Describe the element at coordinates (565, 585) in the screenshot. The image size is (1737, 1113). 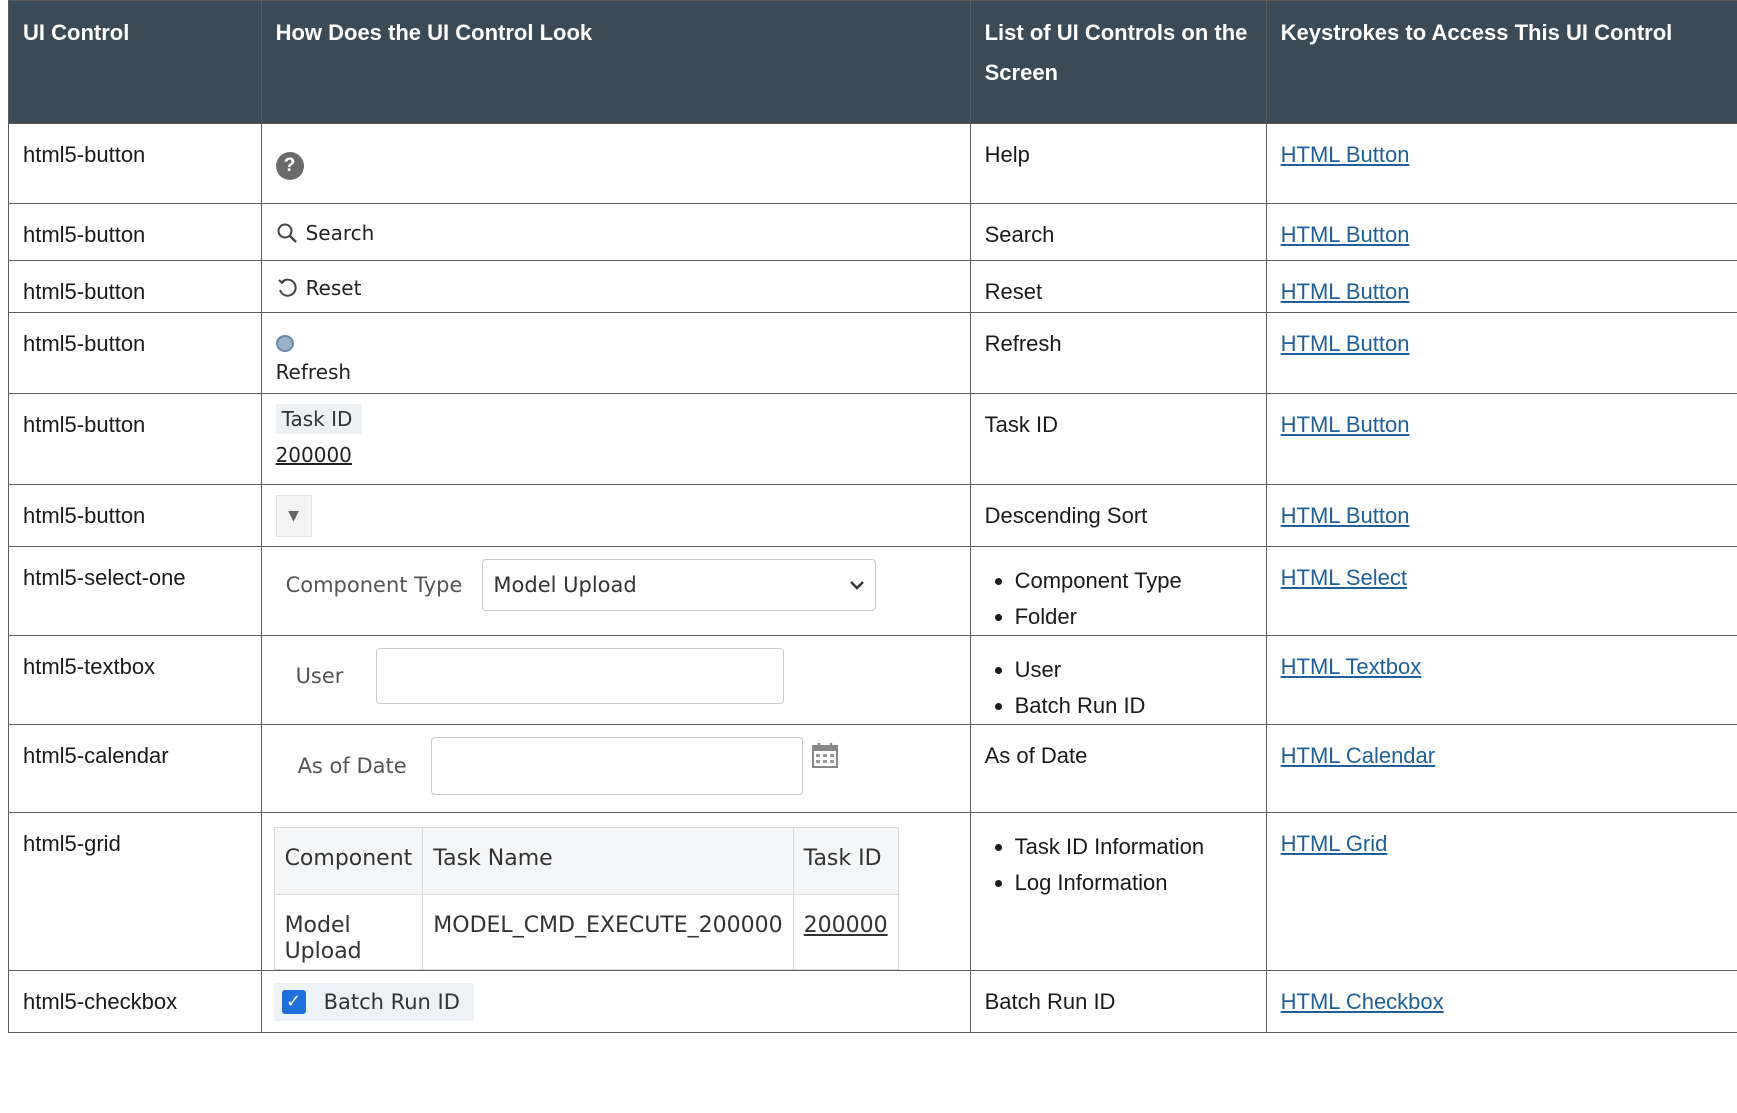
I see `select-value: Model Upload` at that location.